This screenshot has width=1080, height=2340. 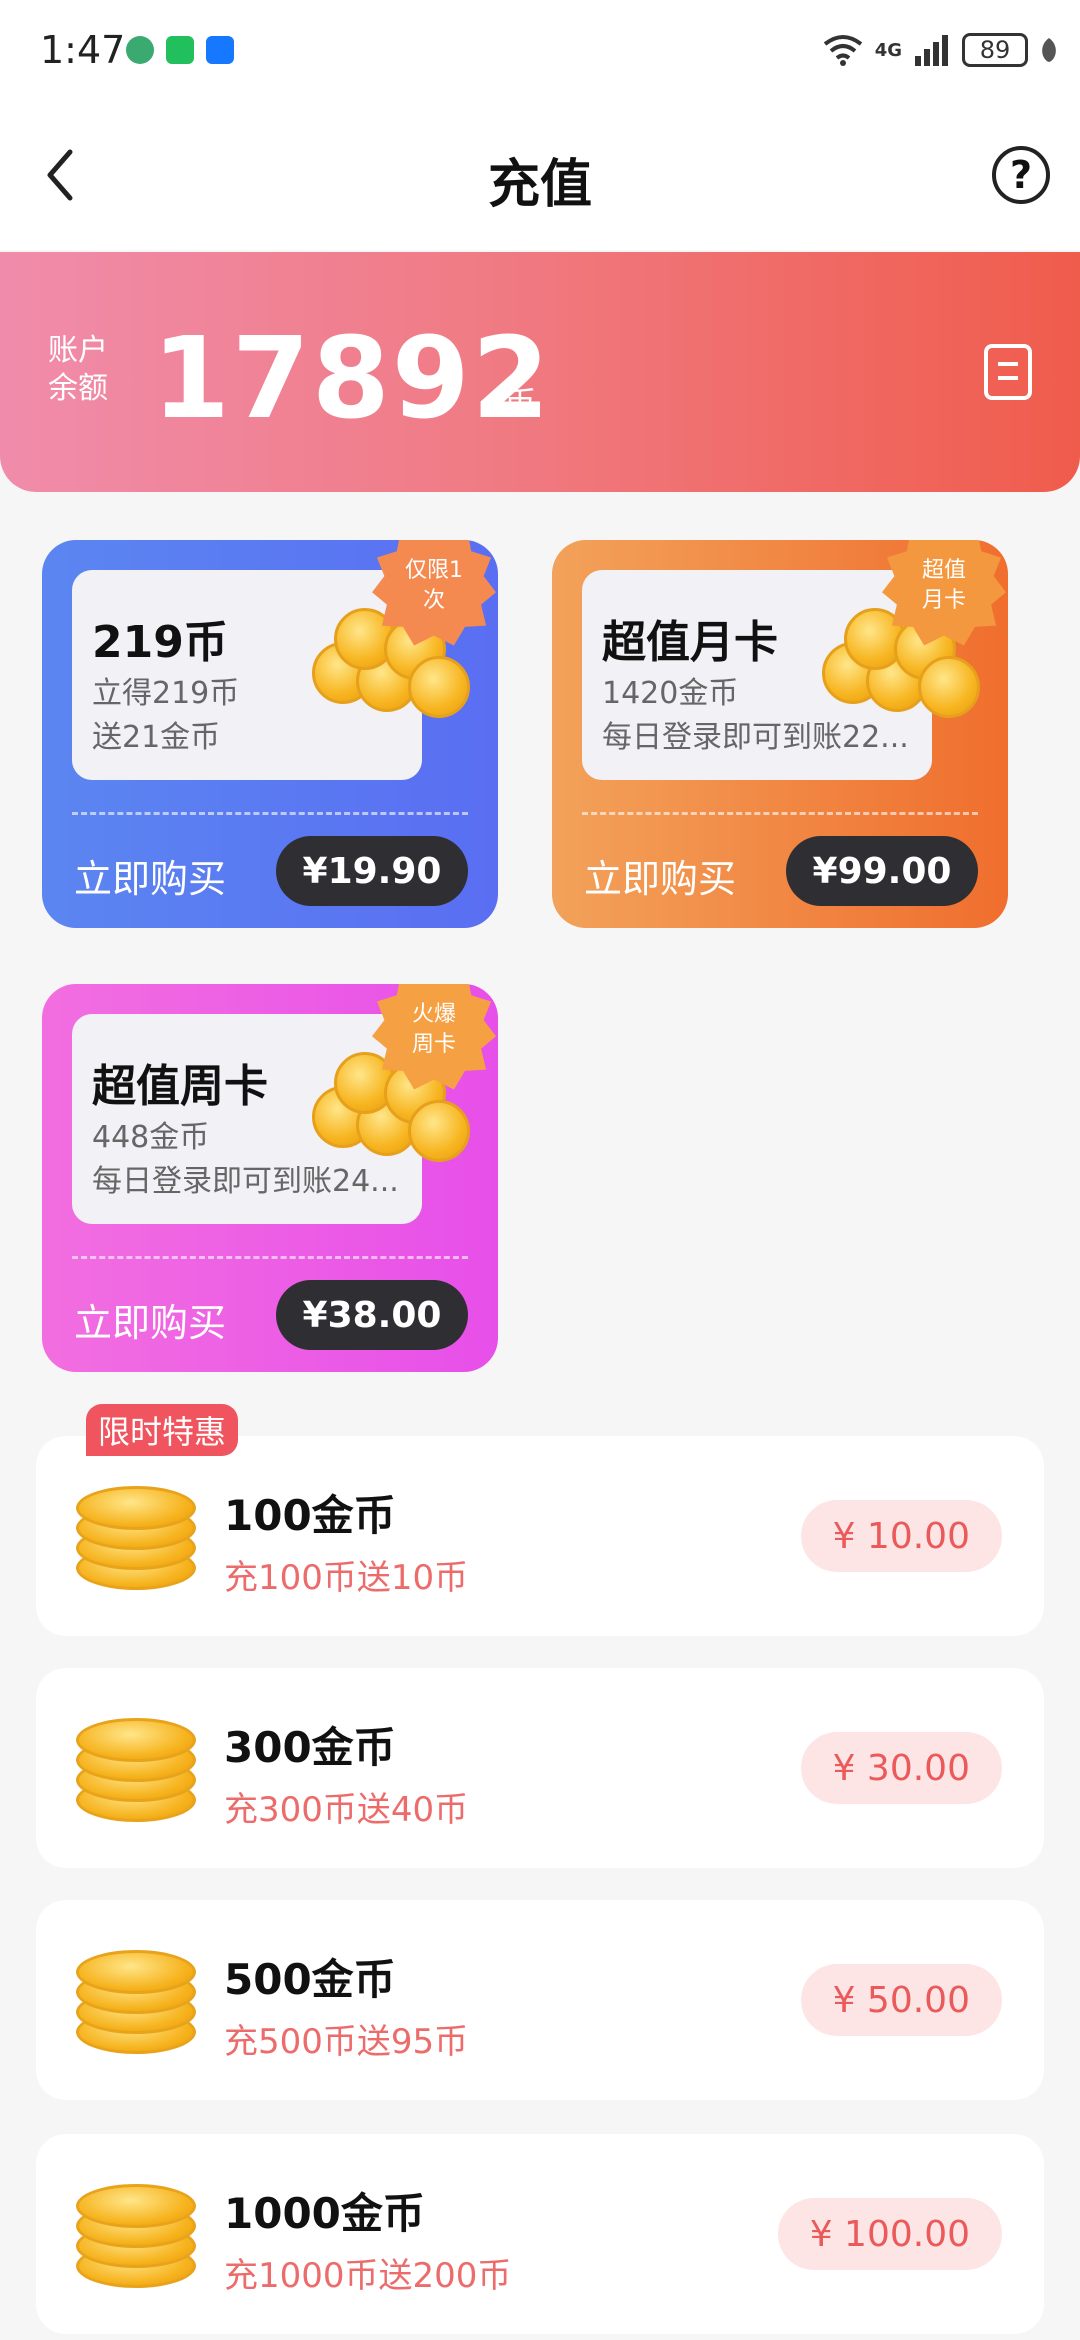 I want to click on coin-package-bonus: 充300币送40币, so click(x=346, y=1810).